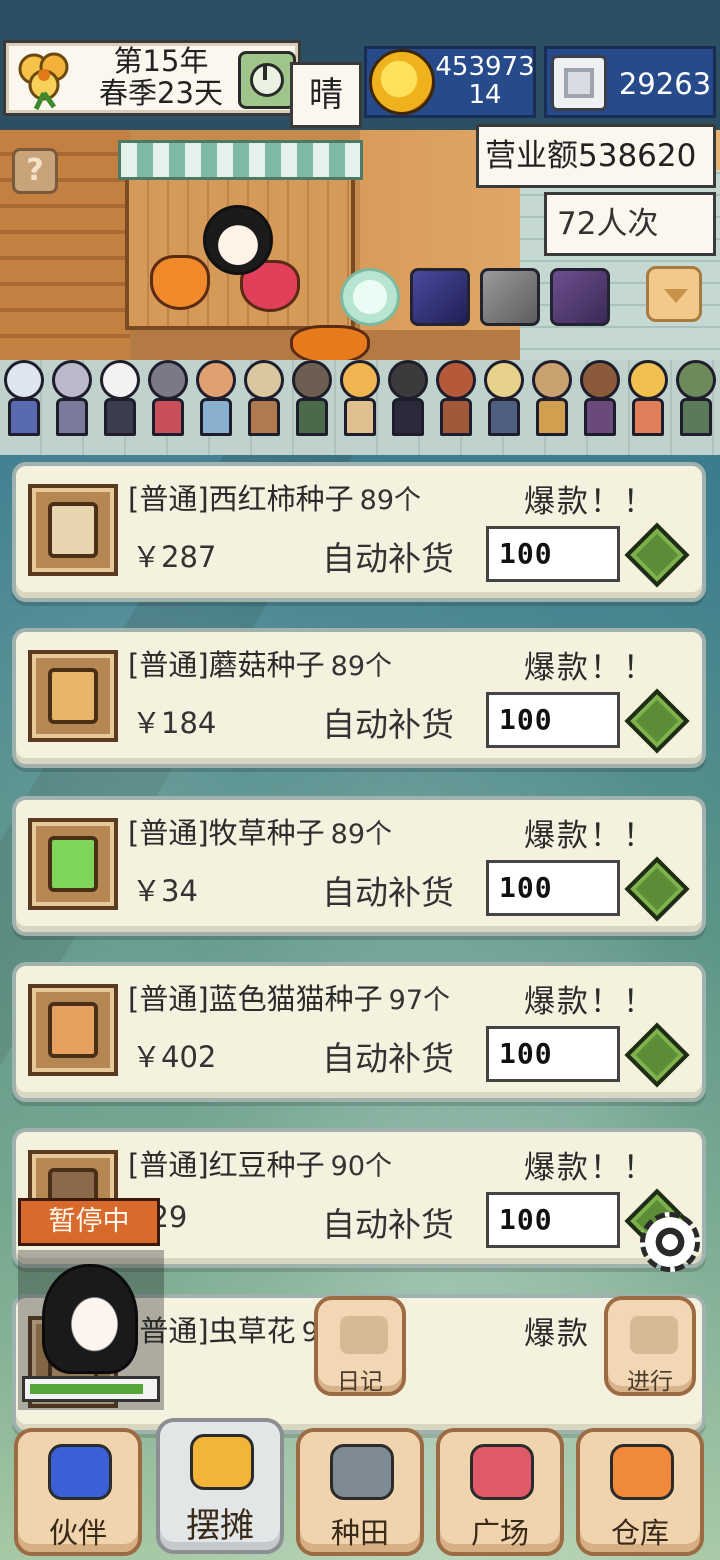  I want to click on product-name: [普通]牧草种子 89个, so click(260, 831).